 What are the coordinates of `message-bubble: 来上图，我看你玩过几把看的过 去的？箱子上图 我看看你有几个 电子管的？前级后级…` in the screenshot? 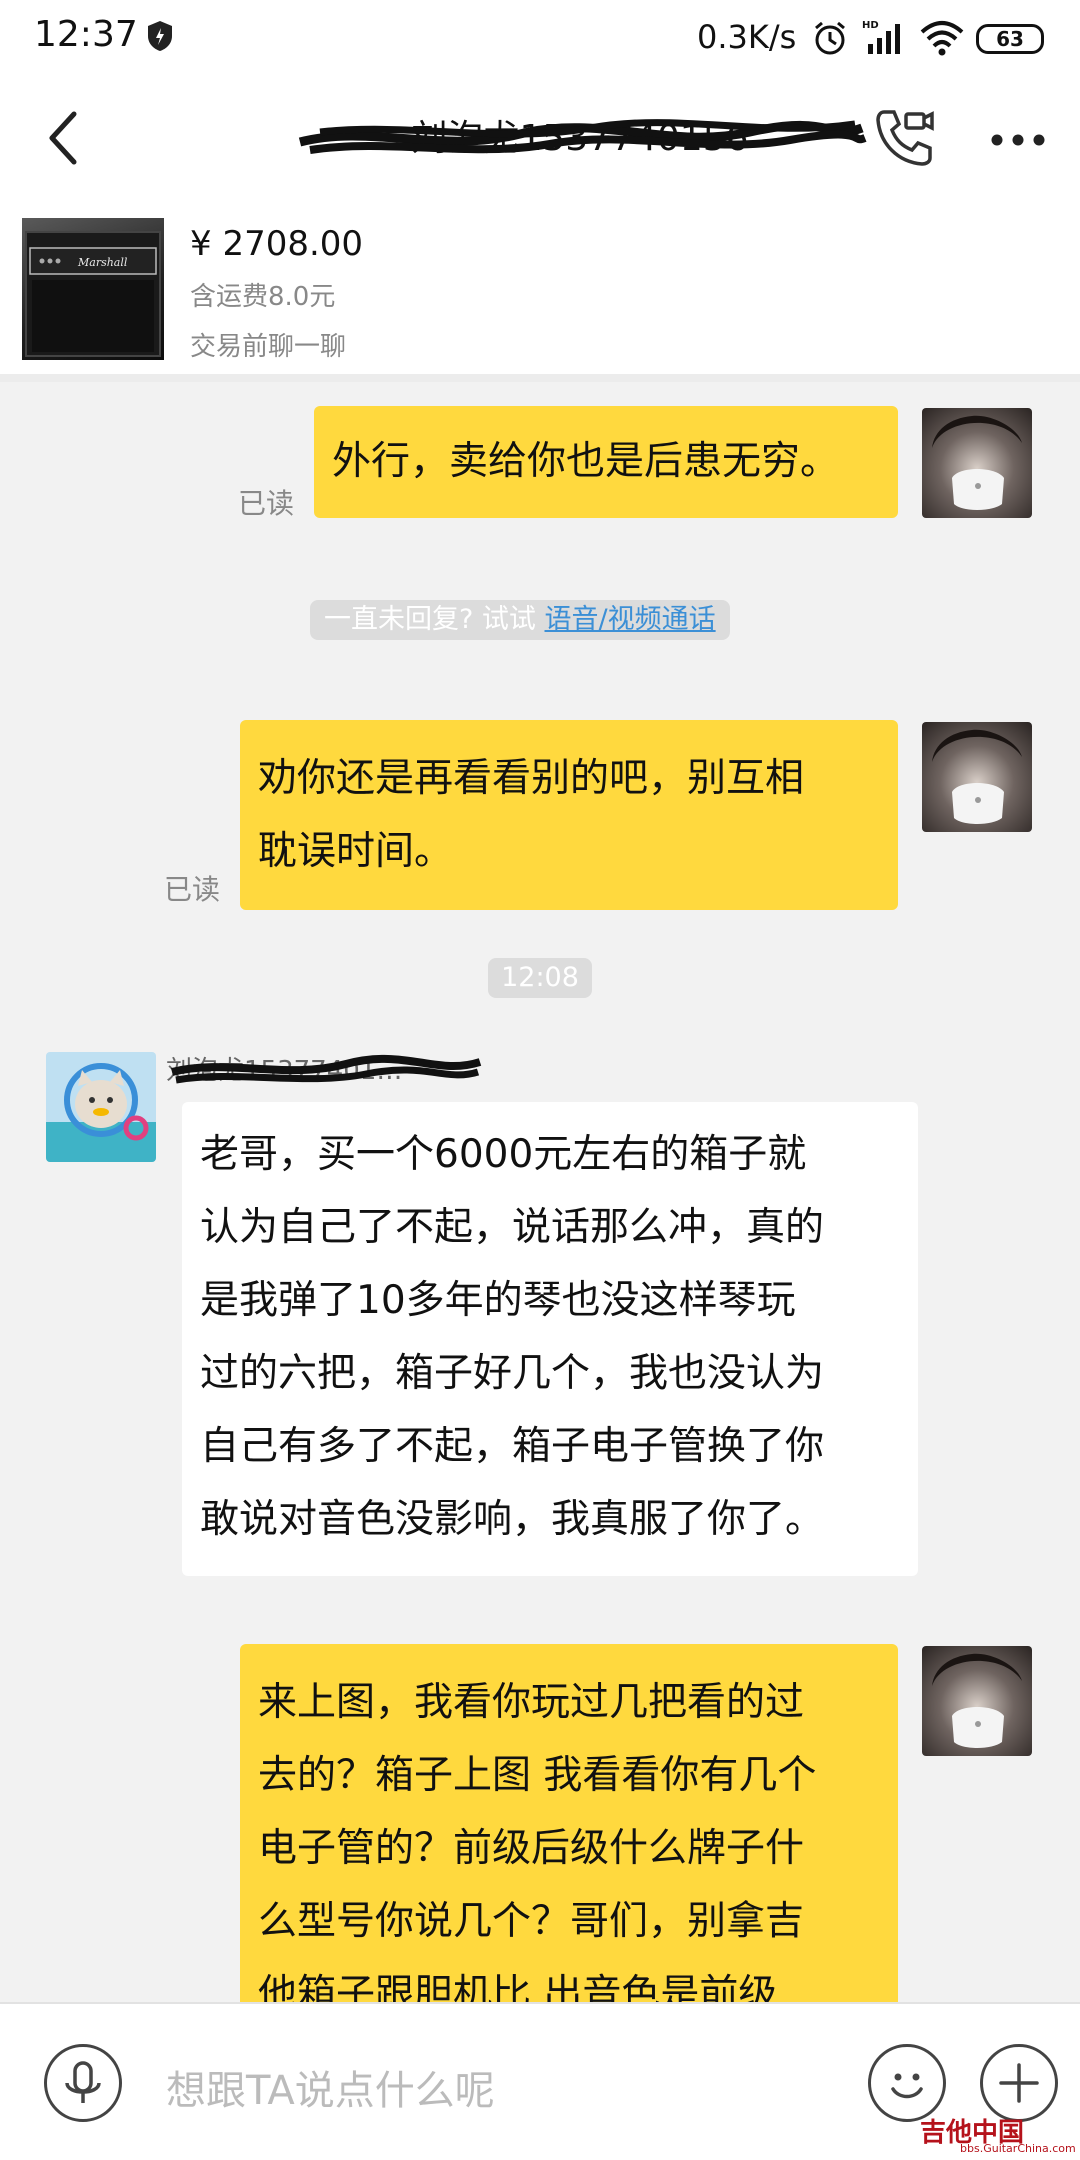 It's located at (569, 1823).